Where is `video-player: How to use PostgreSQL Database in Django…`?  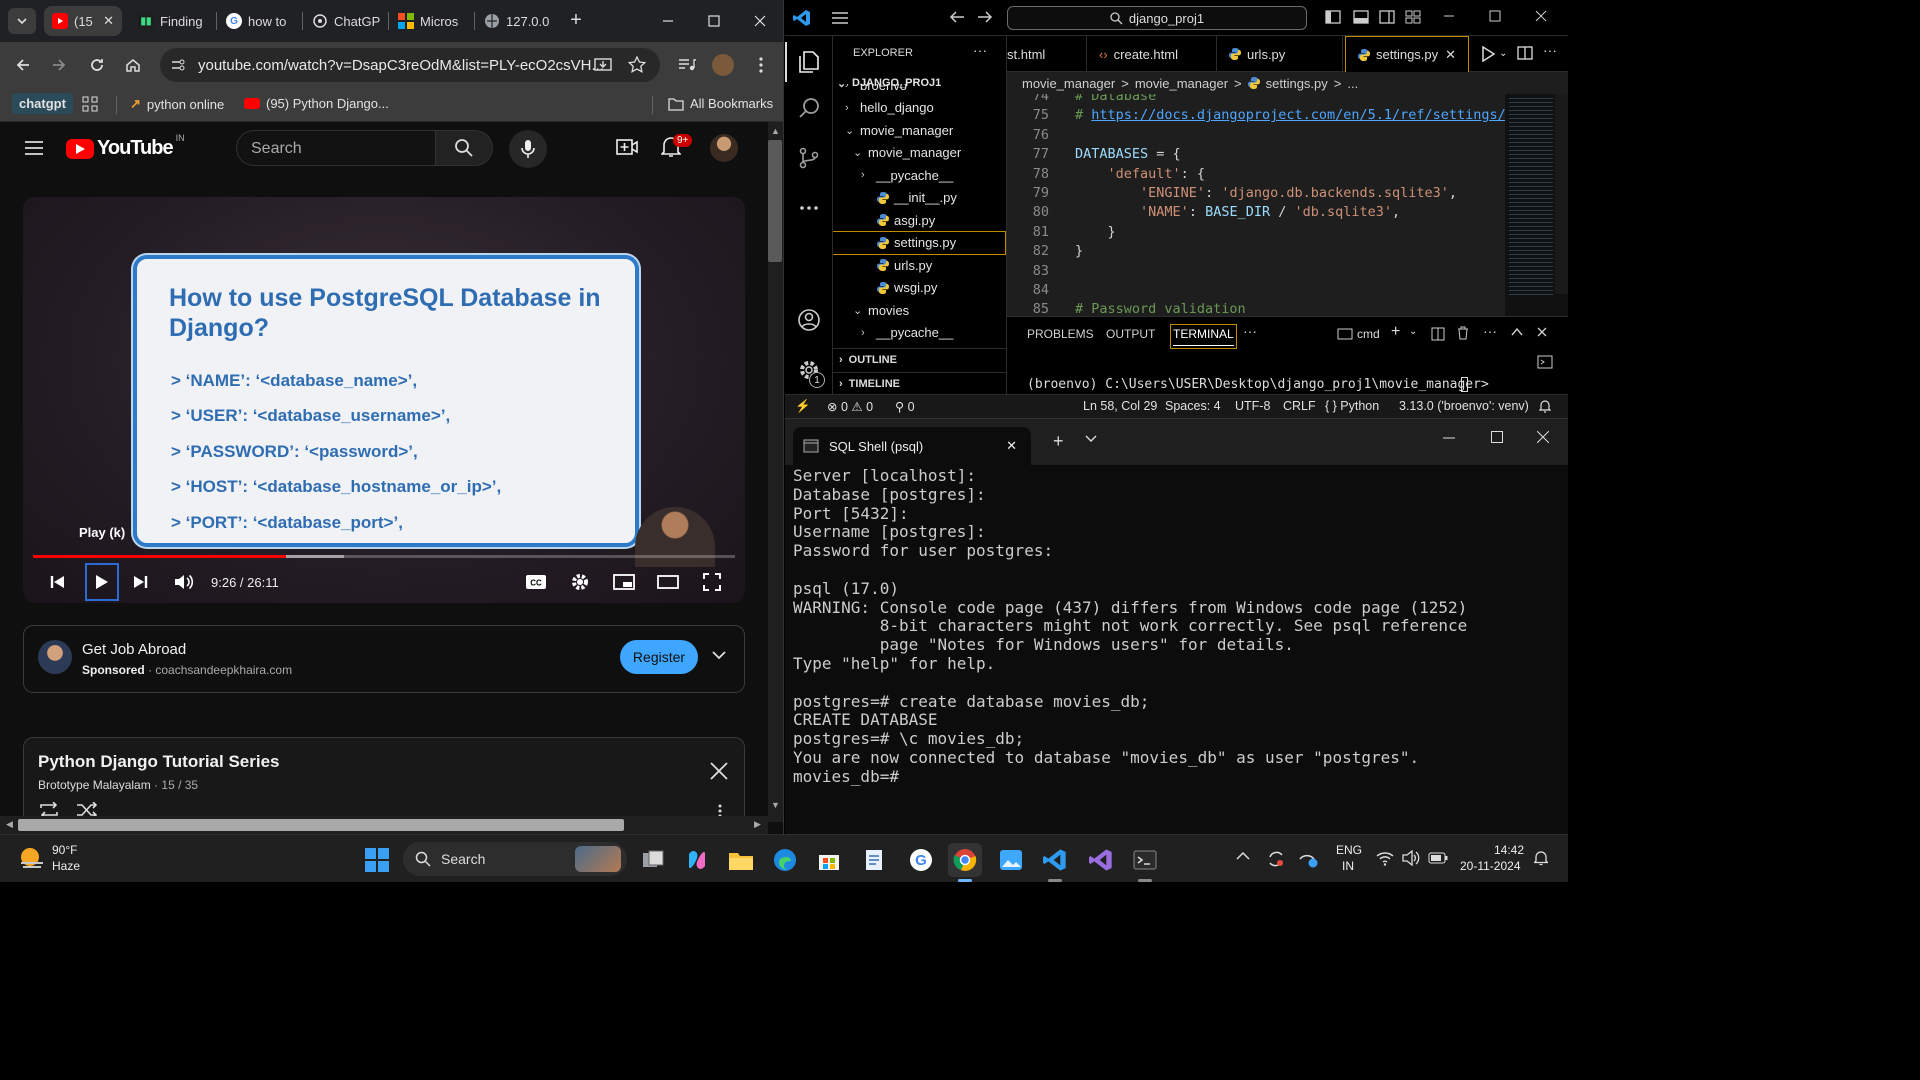 video-player: How to use PostgreSQL Database in Django… is located at coordinates (384, 400).